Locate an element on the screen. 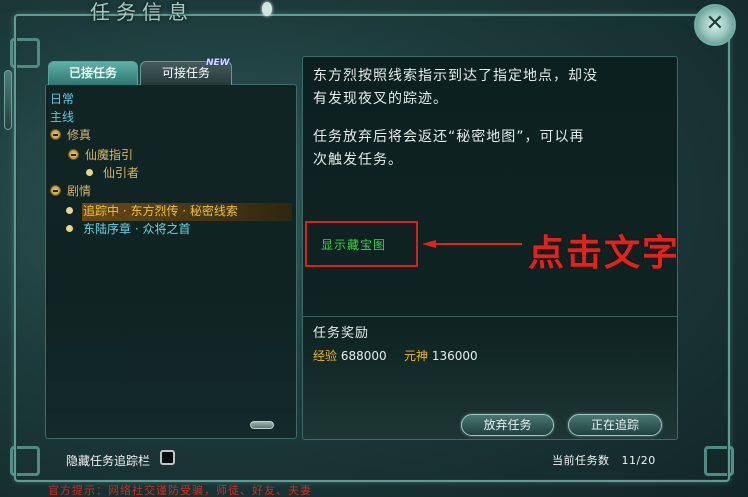 The image size is (748, 497). reward-exp-label: 经验 is located at coordinates (325, 356).